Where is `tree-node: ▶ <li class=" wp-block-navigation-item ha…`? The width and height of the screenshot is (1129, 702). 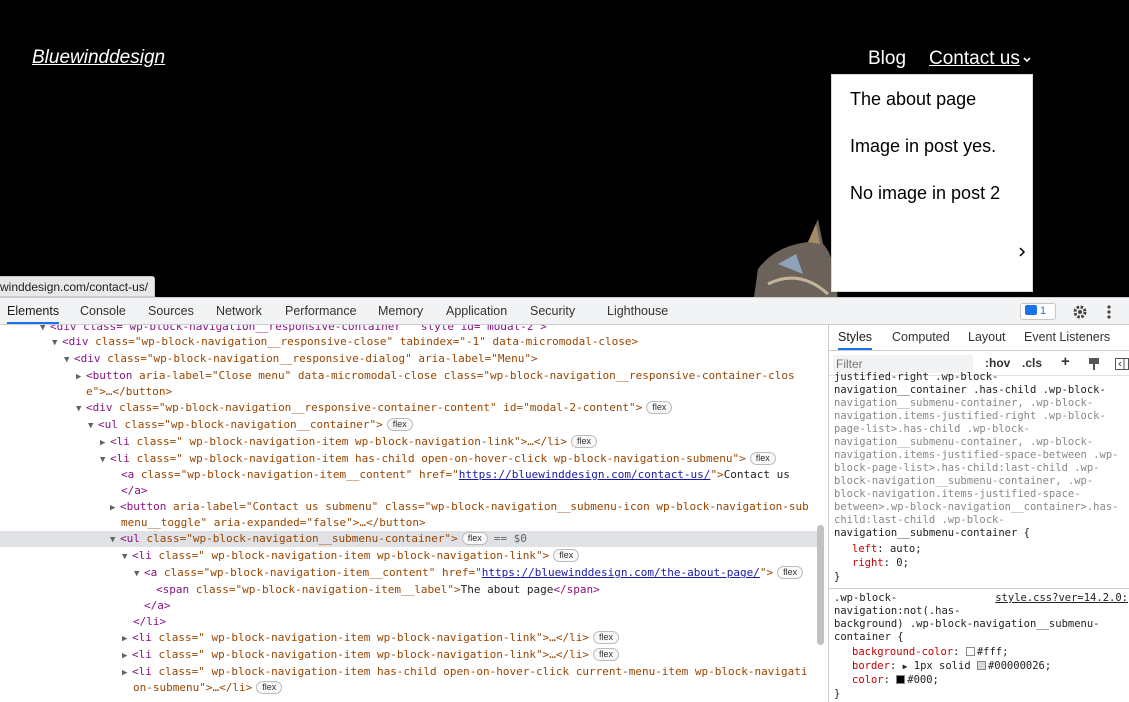
tree-node: ▶ <li class=" wp-block-navigation-item ha… is located at coordinates (465, 672).